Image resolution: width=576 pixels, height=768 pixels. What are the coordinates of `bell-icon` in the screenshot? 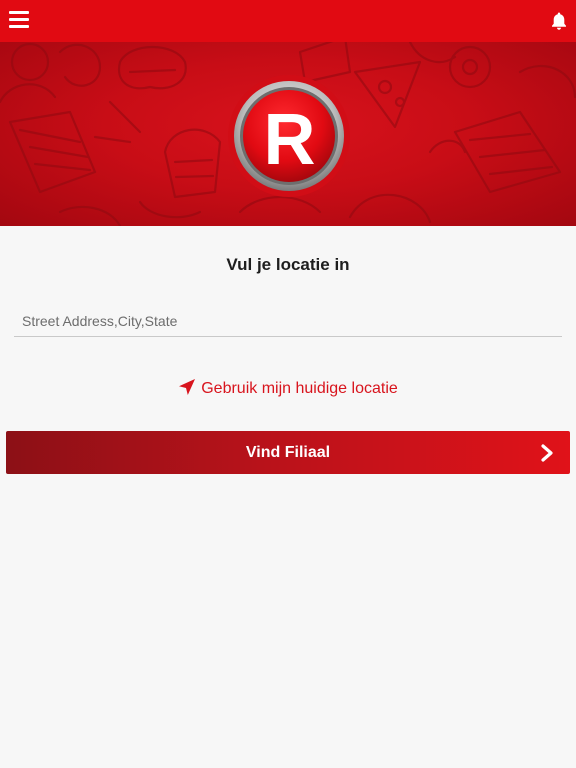 It's located at (559, 21).